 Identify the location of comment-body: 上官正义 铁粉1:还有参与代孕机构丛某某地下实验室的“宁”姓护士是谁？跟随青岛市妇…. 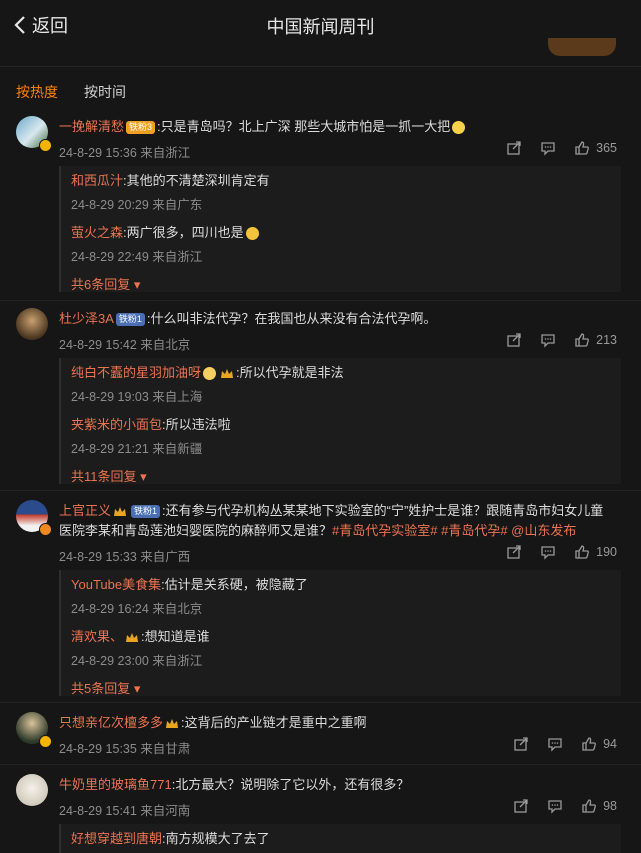
(331, 511).